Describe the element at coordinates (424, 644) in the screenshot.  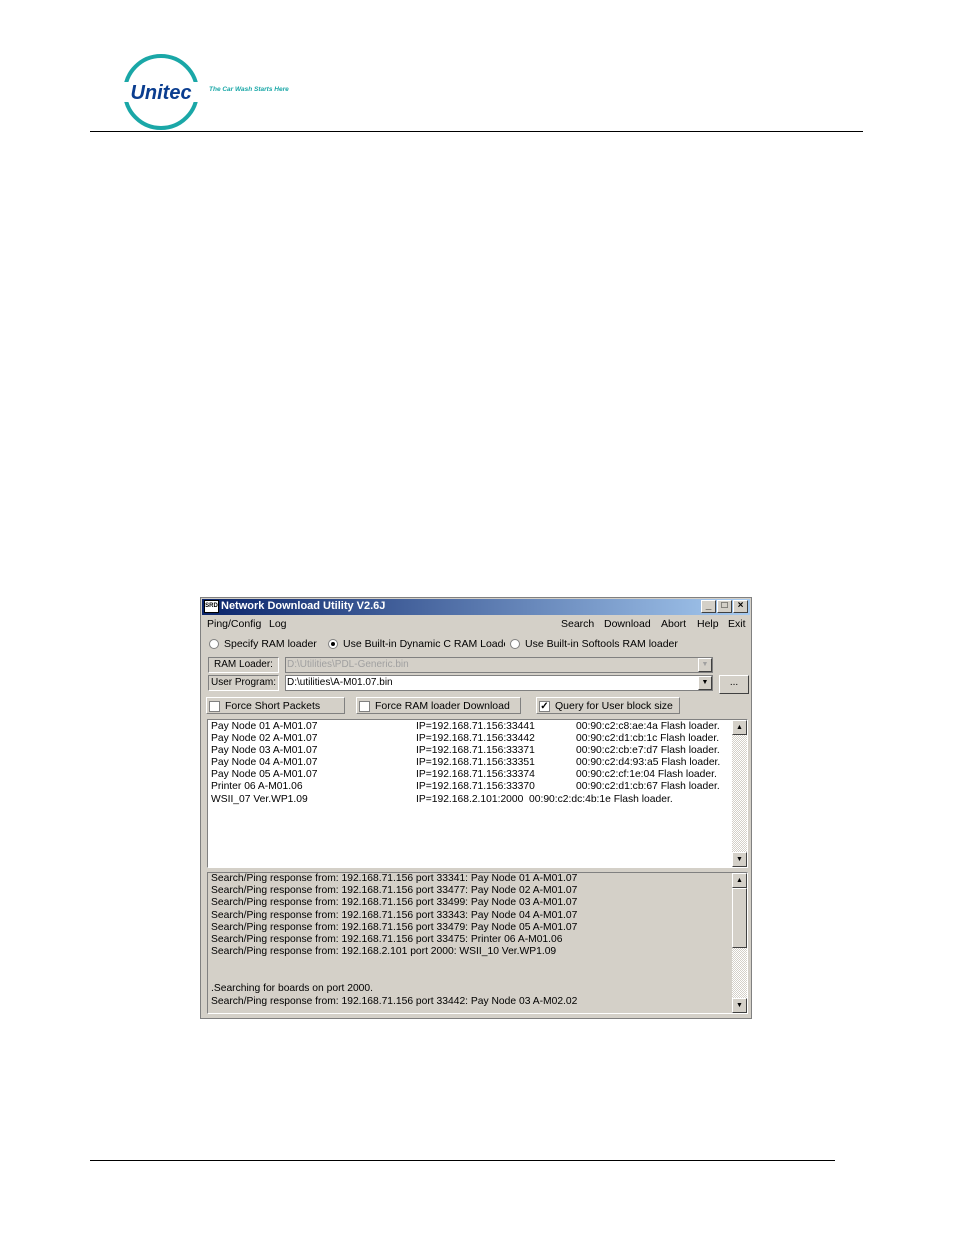
I see `radio-dynamic-c-loader-label: Use Built-in Dynamic C RAM Loader` at that location.